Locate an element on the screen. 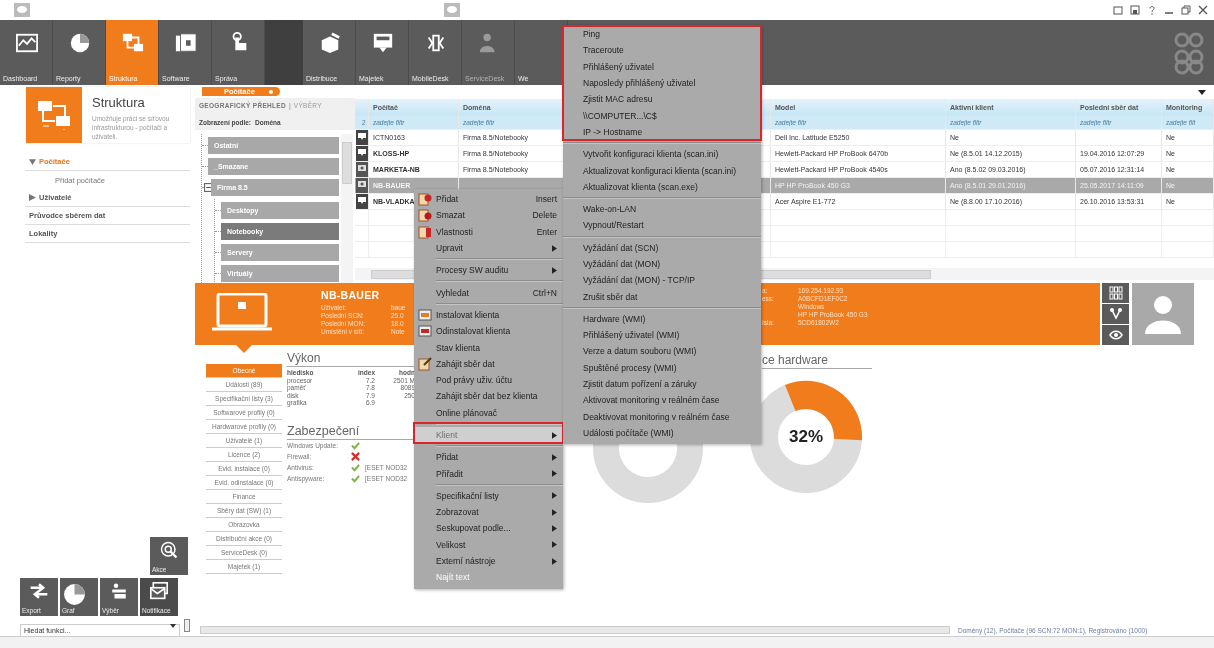 This screenshot has height=648, width=1214. restore-icon is located at coordinates (1186, 10).